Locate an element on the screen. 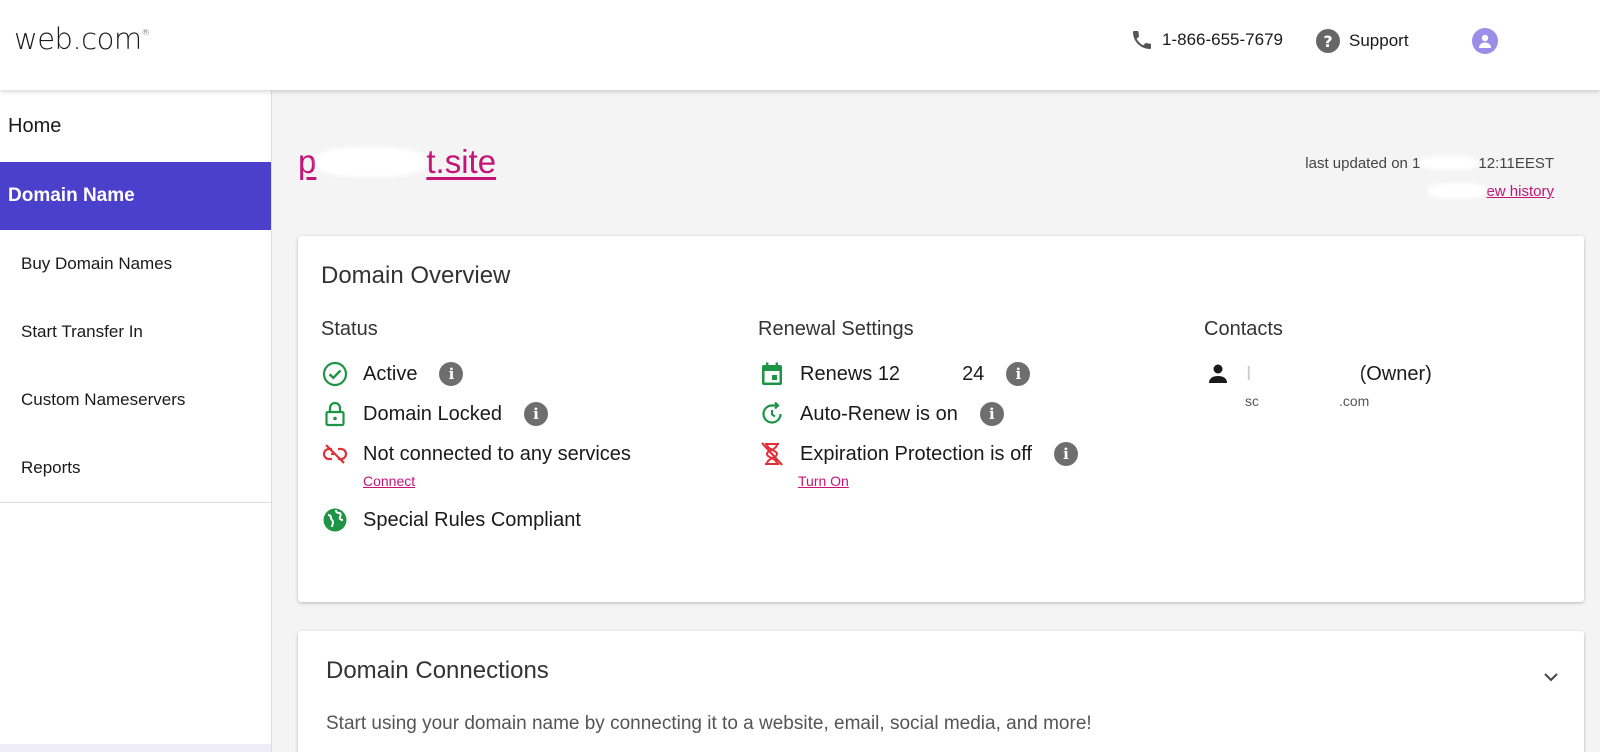 The height and width of the screenshot is (752, 1600). sidebar-divider is located at coordinates (135, 502).